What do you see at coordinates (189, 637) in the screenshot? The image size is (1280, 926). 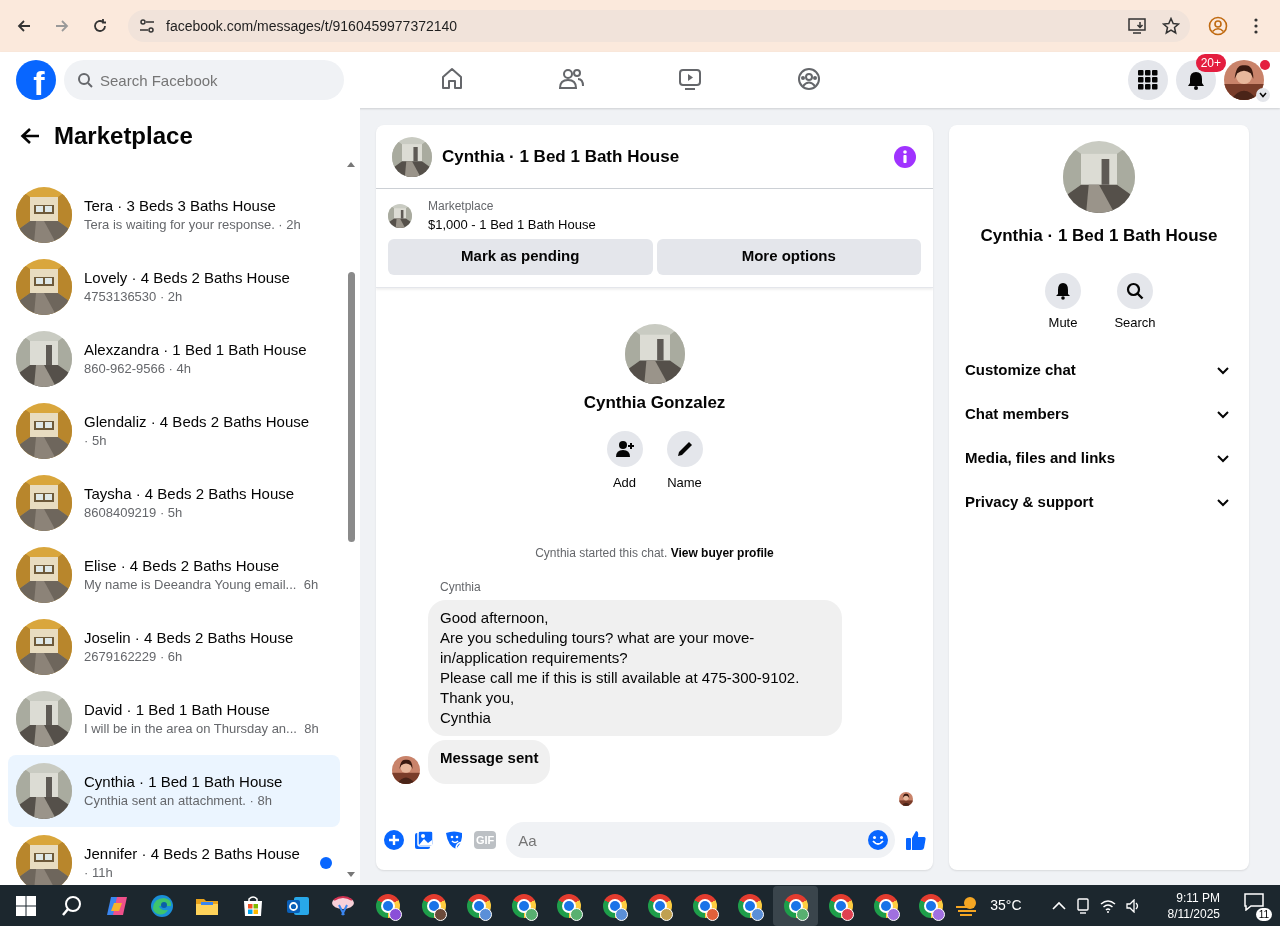 I see `conversation-name: Joselin · 4 Beds 2 Baths House` at bounding box center [189, 637].